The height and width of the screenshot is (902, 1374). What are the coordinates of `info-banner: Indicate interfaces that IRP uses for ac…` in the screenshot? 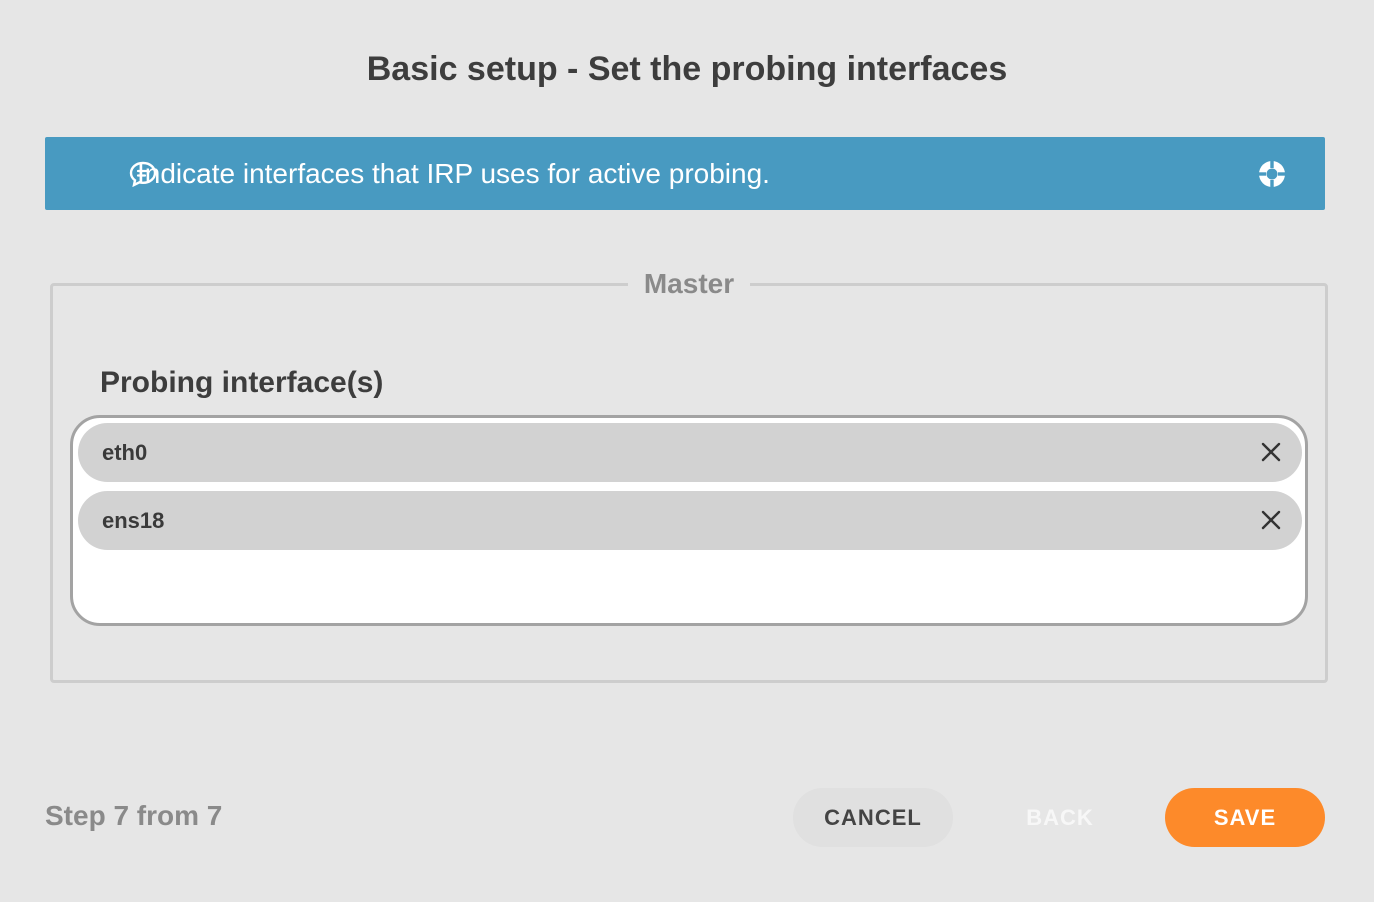 It's located at (685, 173).